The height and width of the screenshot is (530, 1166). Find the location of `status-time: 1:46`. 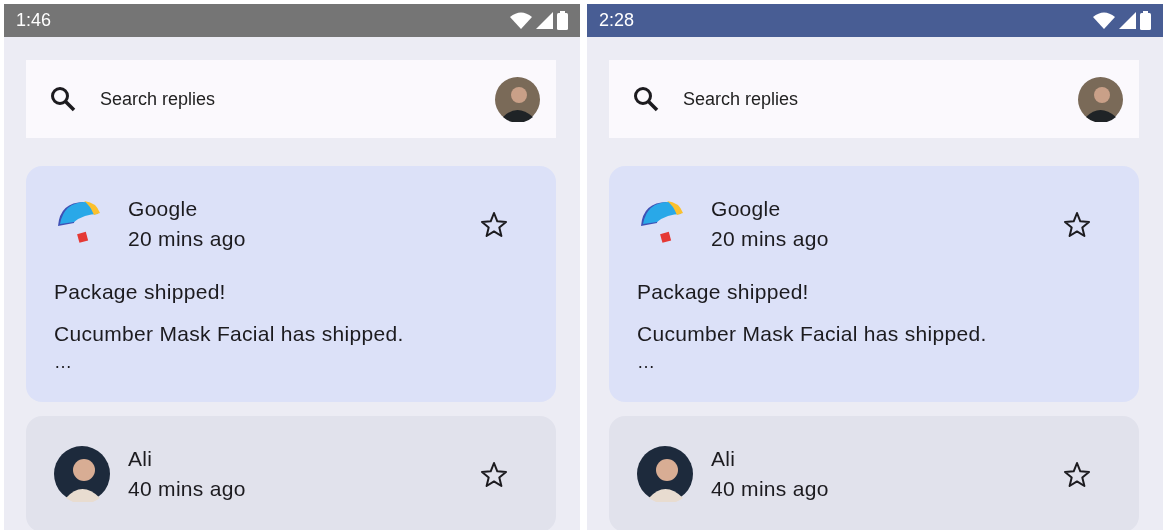

status-time: 1:46 is located at coordinates (34, 20).